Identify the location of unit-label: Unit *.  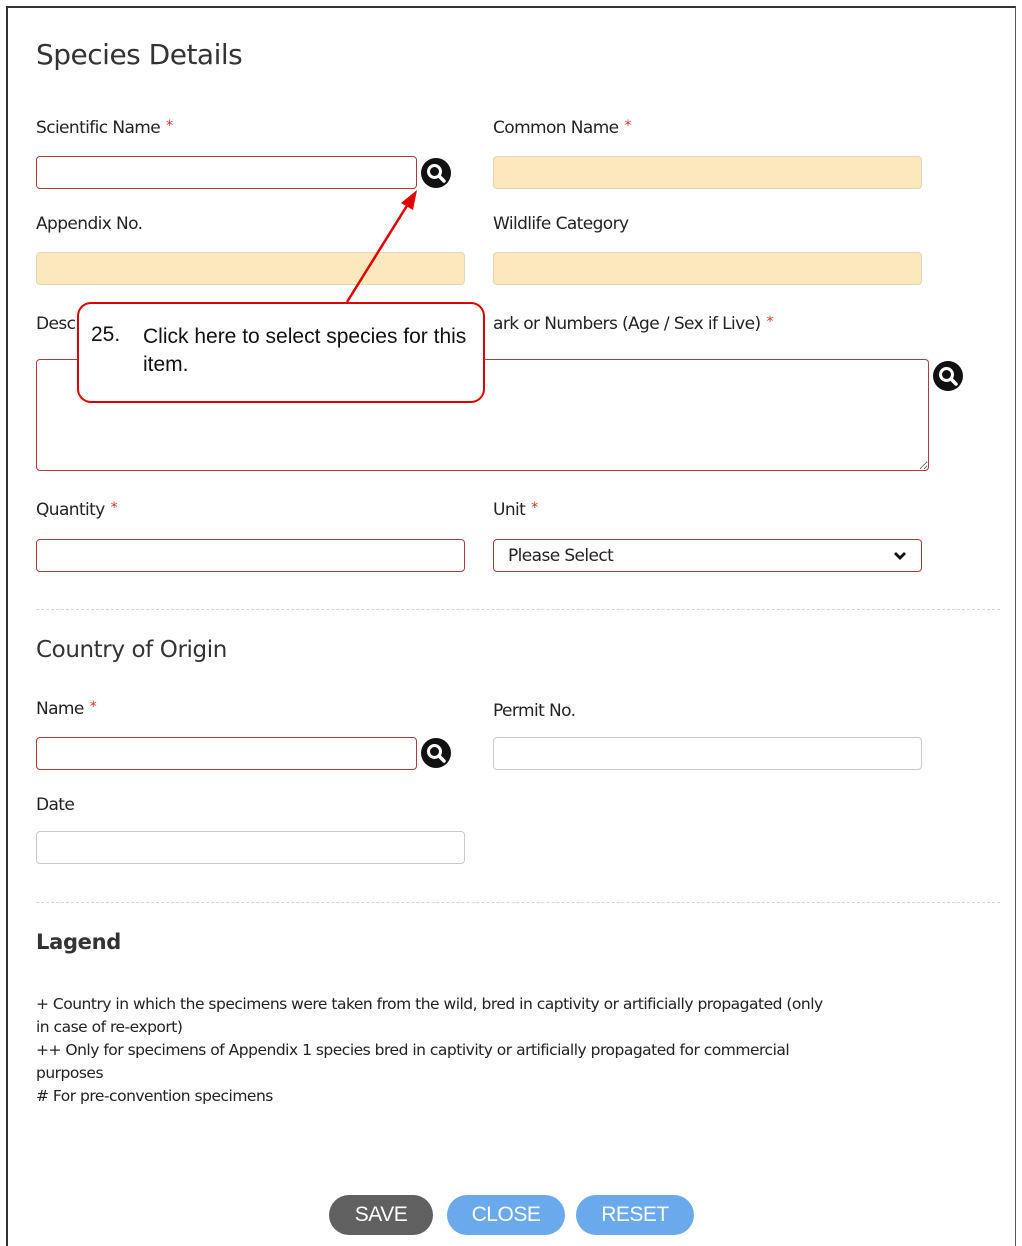
(515, 510).